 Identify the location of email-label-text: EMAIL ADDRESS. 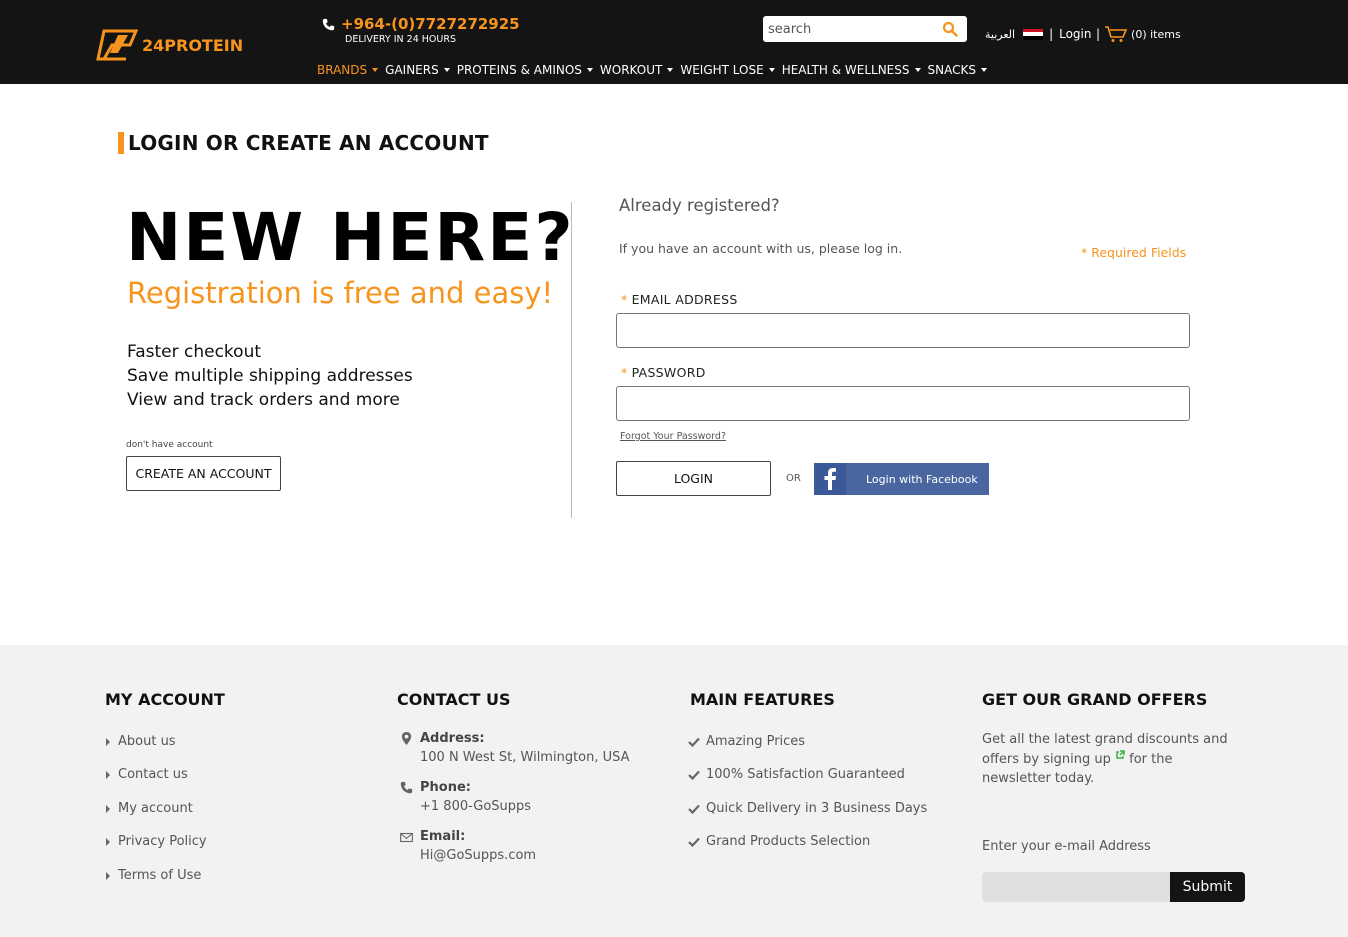
(684, 299).